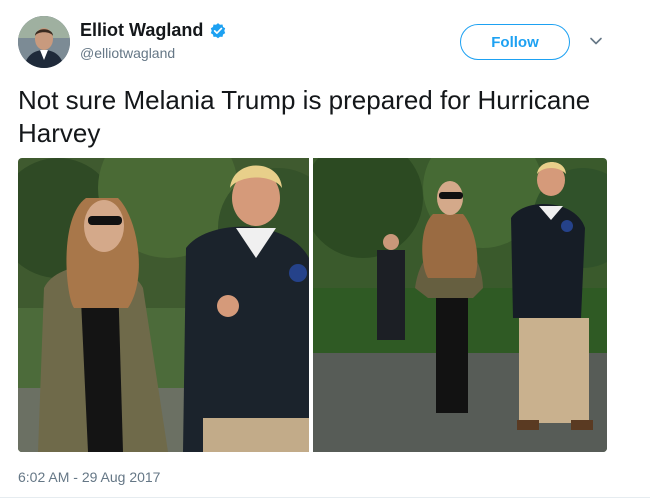 Image resolution: width=650 pixels, height=504 pixels. I want to click on follow-button: Follow, so click(515, 42).